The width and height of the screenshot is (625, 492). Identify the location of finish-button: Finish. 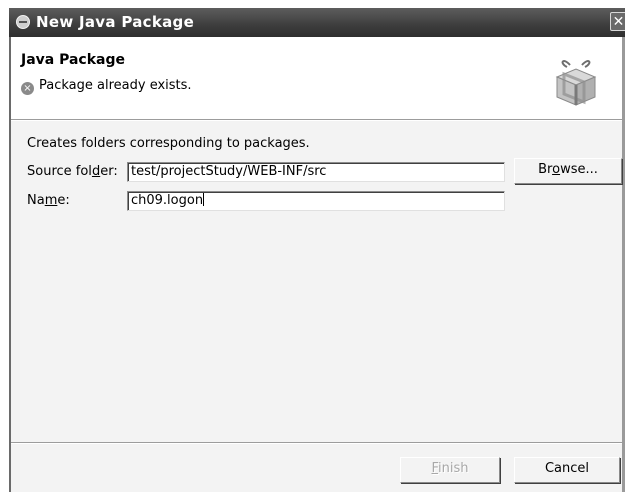
(450, 470).